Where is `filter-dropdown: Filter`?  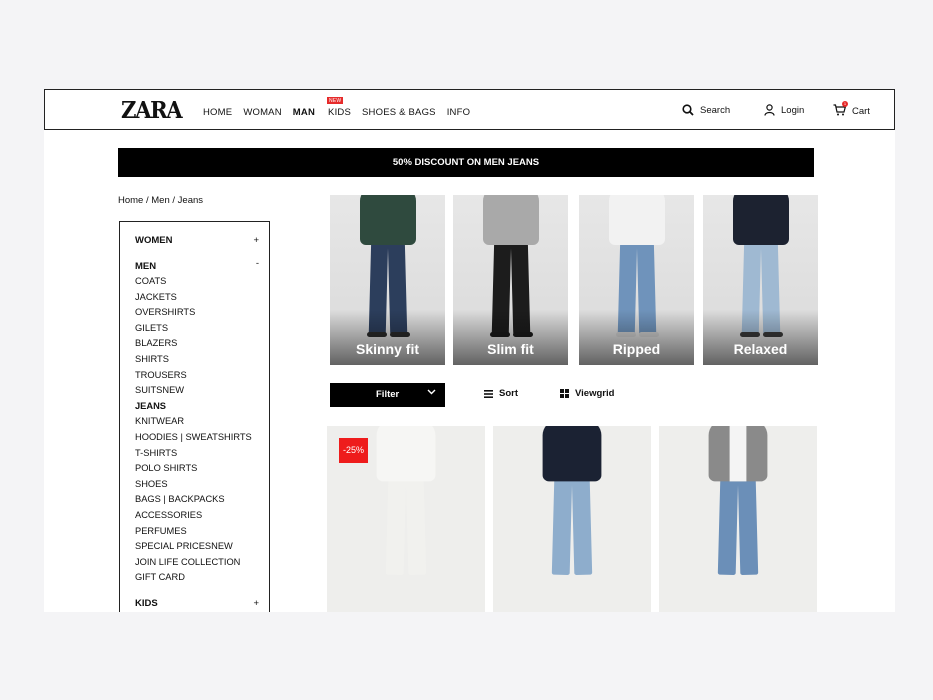
filter-dropdown: Filter is located at coordinates (387, 395).